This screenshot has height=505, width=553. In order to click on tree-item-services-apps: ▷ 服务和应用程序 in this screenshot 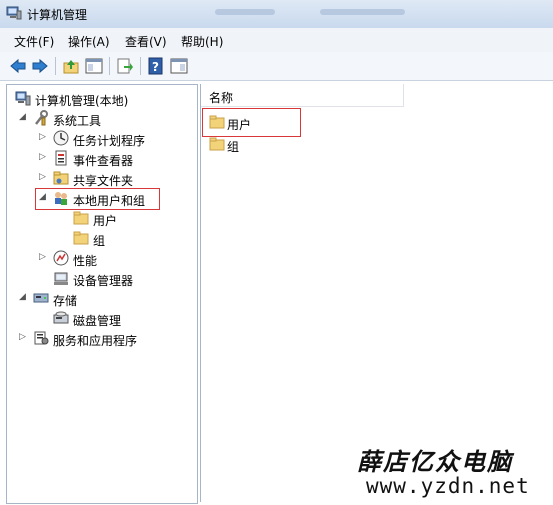, I will do `click(103, 339)`.